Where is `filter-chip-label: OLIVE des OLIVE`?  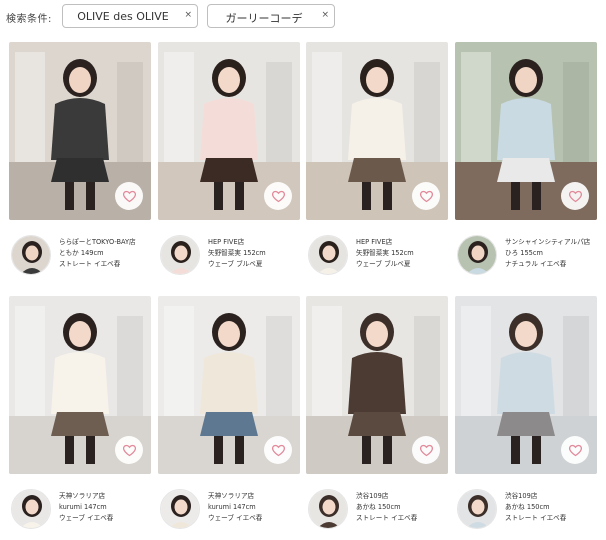
filter-chip-label: OLIVE des OLIVE is located at coordinates (123, 16).